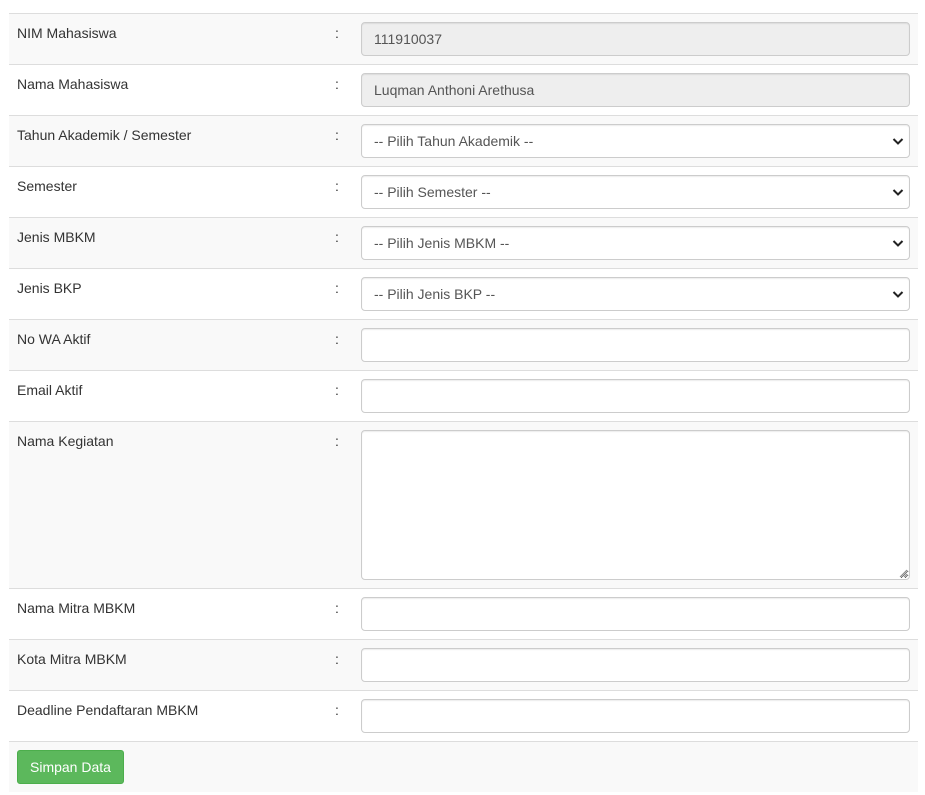 The width and height of the screenshot is (925, 795). I want to click on nama-mitra-label: Nama Mitra MBKM, so click(168, 614).